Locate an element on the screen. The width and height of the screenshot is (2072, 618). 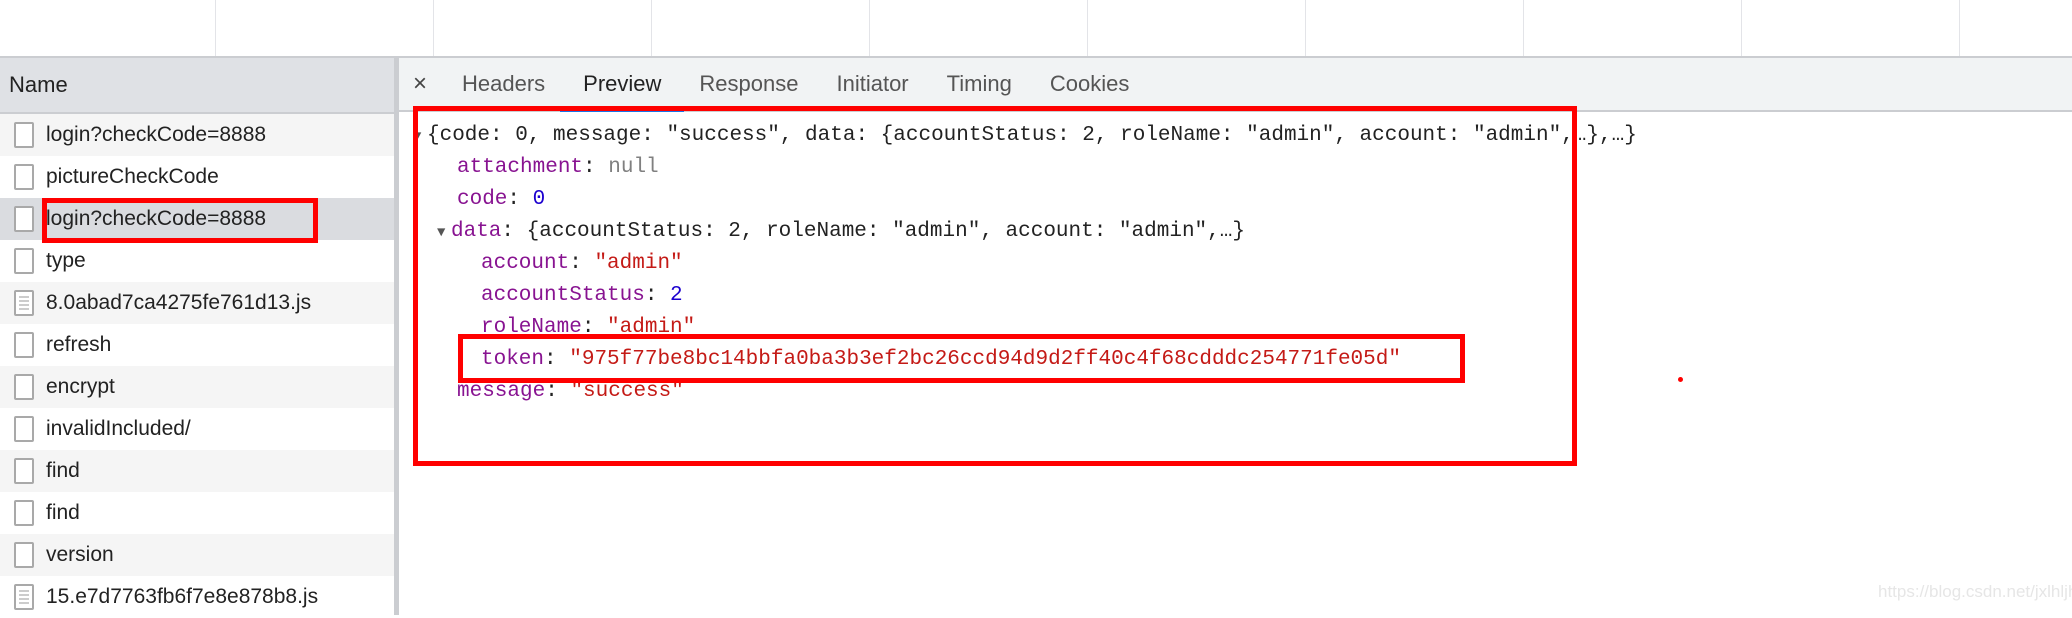
tab-headers: Headers is located at coordinates (503, 84).